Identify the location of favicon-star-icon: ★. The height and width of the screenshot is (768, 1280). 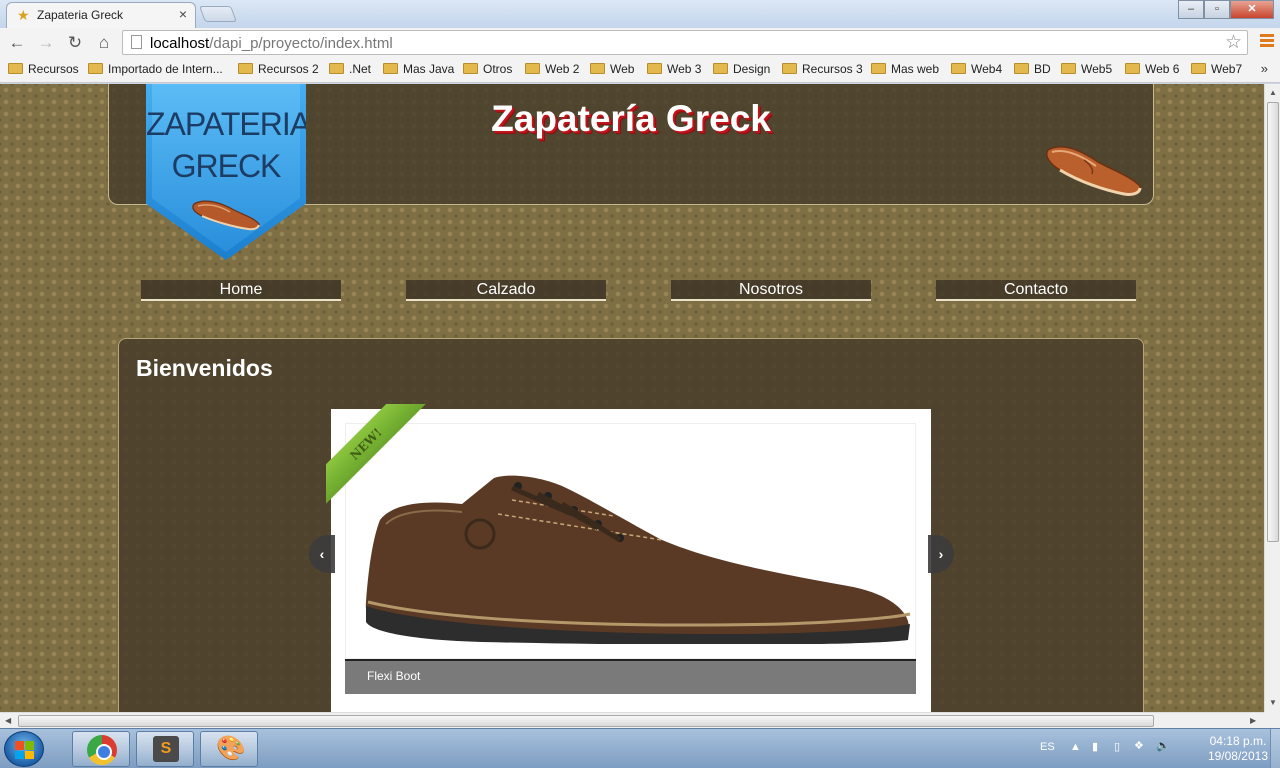
(23, 15).